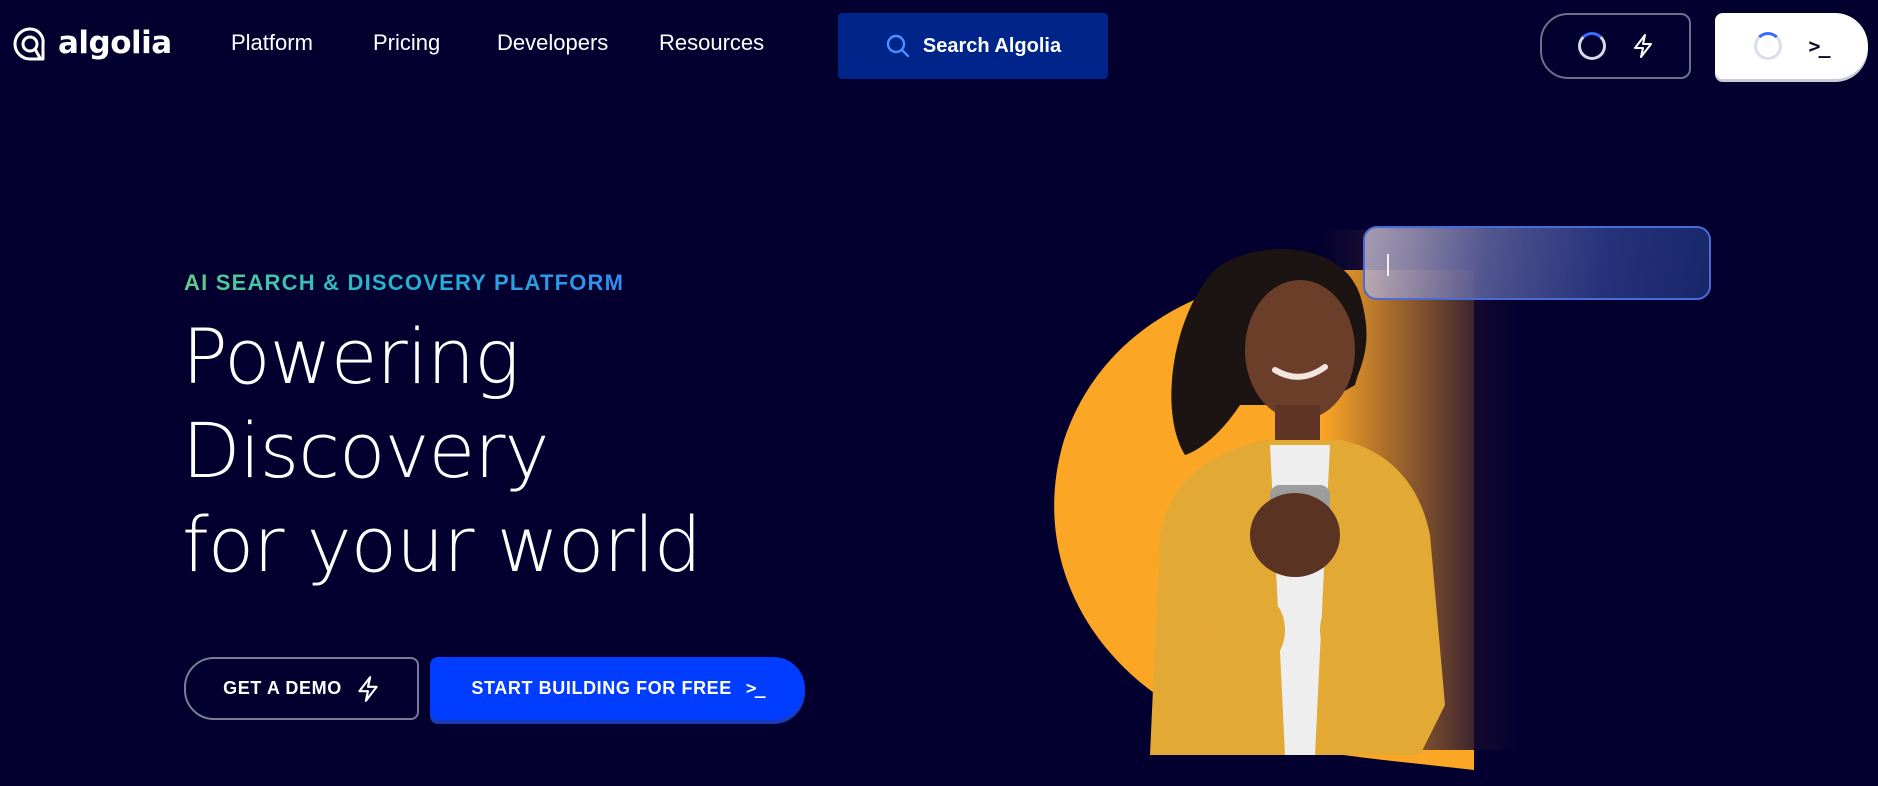 This screenshot has height=786, width=1878. What do you see at coordinates (1537, 263) in the screenshot?
I see `ai-search-input` at bounding box center [1537, 263].